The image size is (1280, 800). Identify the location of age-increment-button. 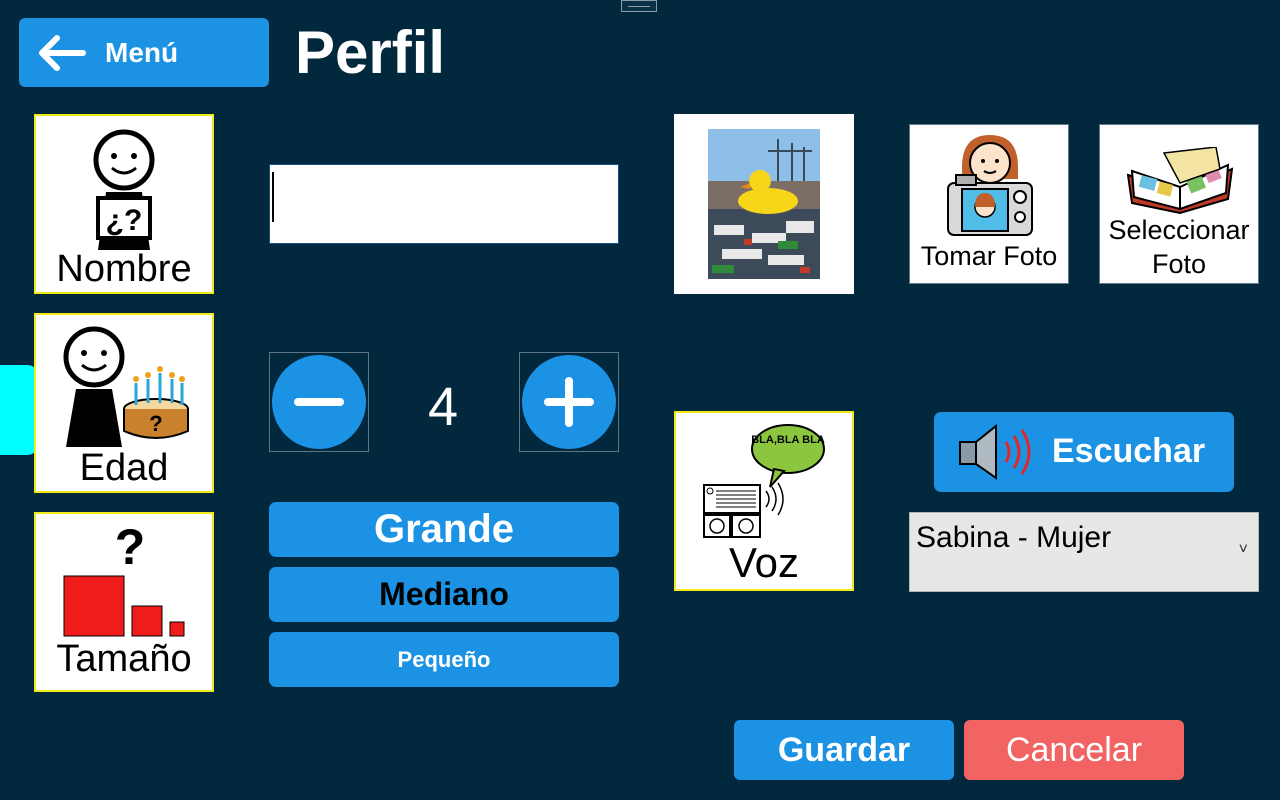
(569, 402).